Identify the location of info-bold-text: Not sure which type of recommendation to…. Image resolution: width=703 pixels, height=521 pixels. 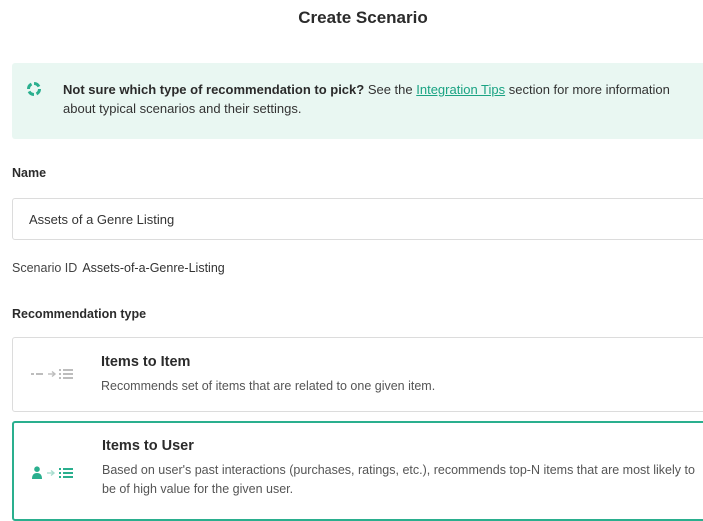
(214, 89).